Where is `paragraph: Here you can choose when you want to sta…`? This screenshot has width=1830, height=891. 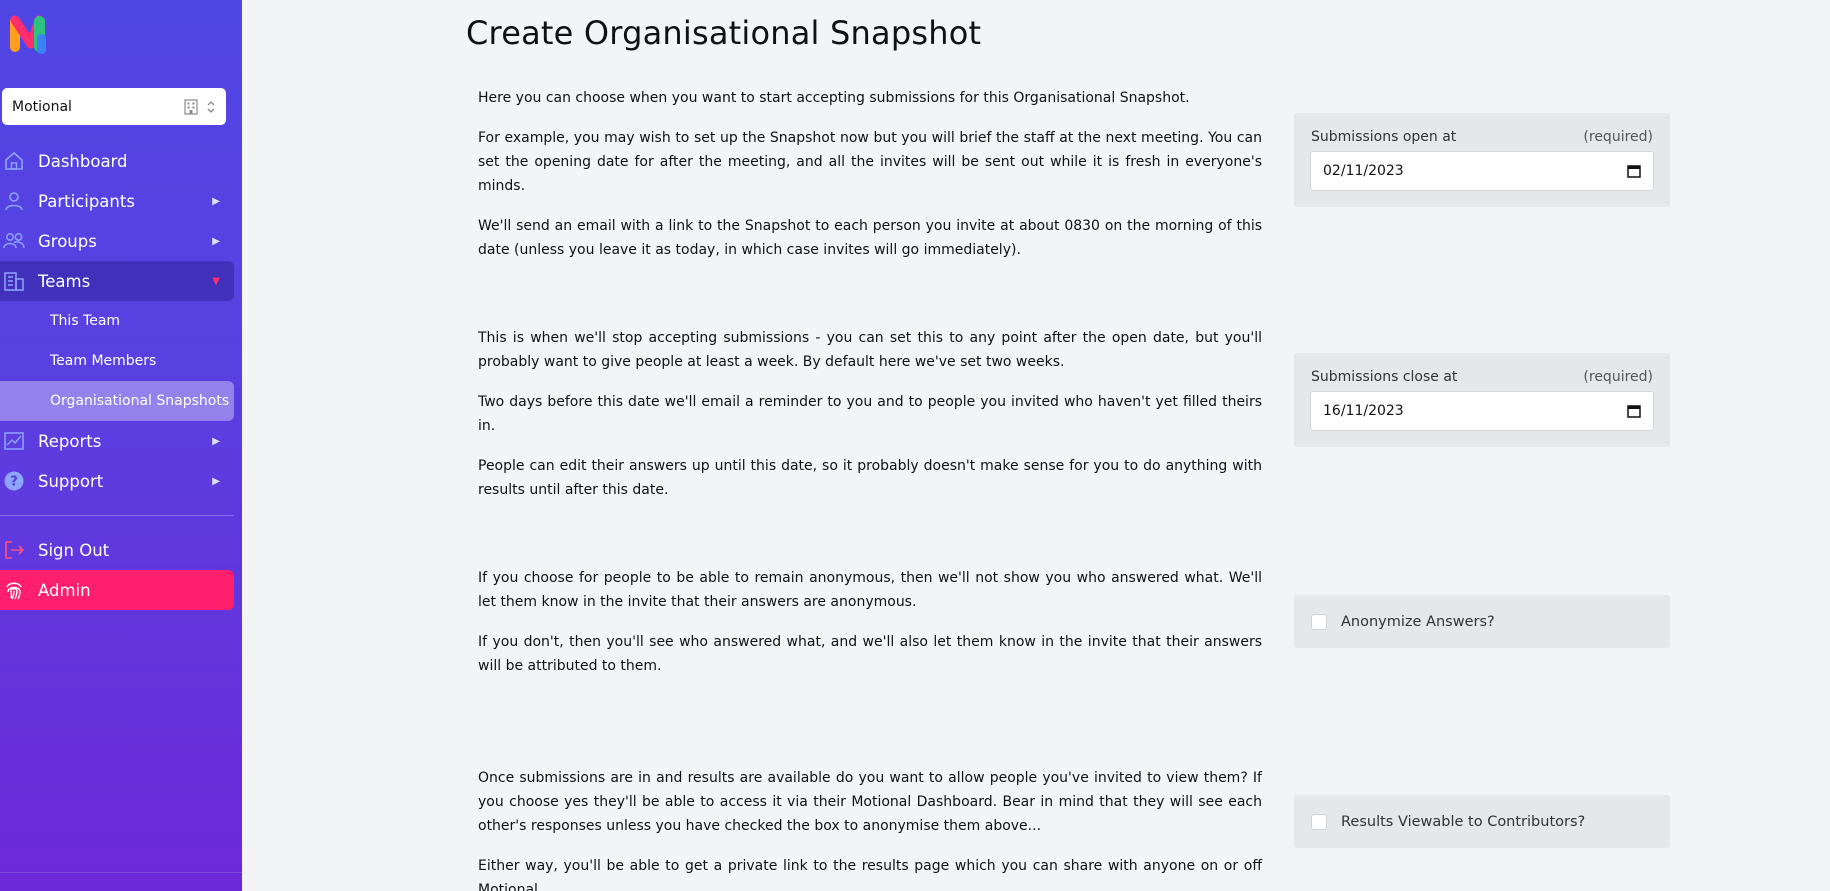 paragraph: Here you can choose when you want to sta… is located at coordinates (834, 98).